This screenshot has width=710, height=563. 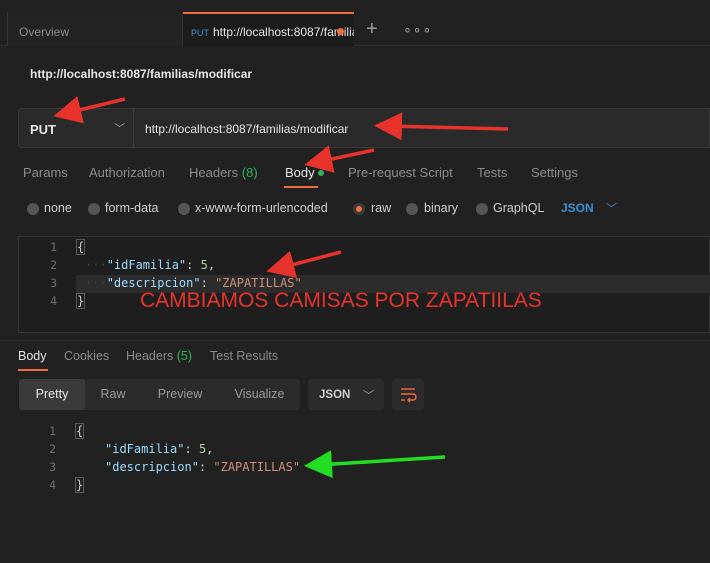 I want to click on red-arrow-request-value, so click(x=304, y=264).